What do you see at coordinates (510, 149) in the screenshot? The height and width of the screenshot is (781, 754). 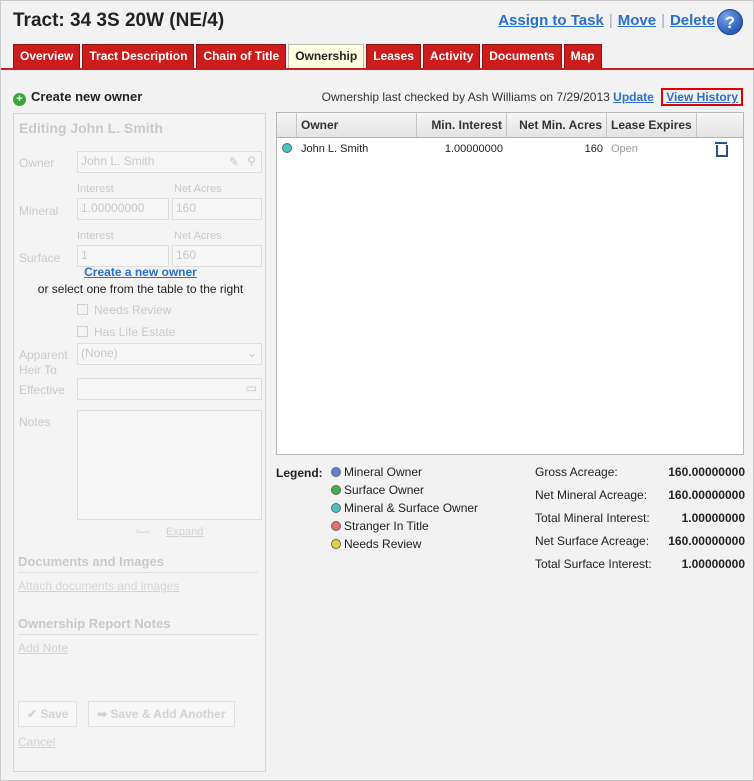 I see `table-row: John L. Smith 1.00000000 160 Open` at bounding box center [510, 149].